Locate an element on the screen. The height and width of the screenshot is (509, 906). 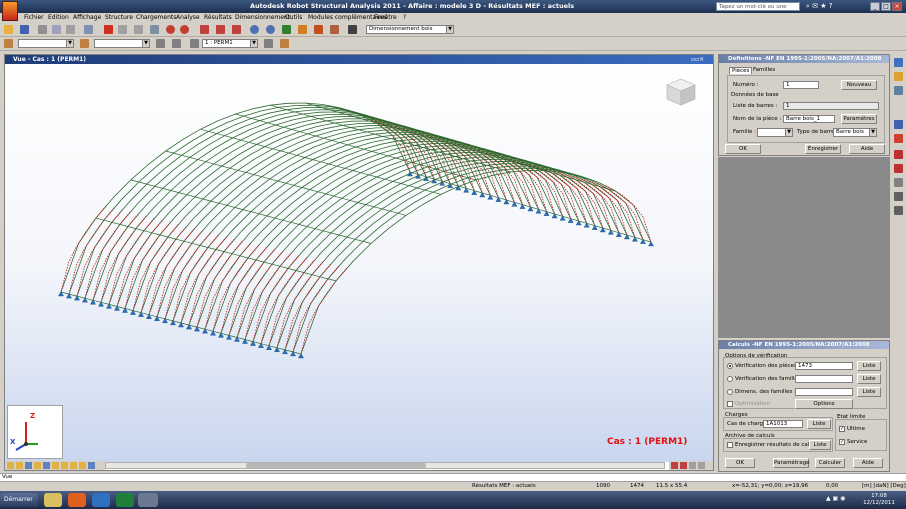
tables-side-icon is located at coordinates (898, 124).